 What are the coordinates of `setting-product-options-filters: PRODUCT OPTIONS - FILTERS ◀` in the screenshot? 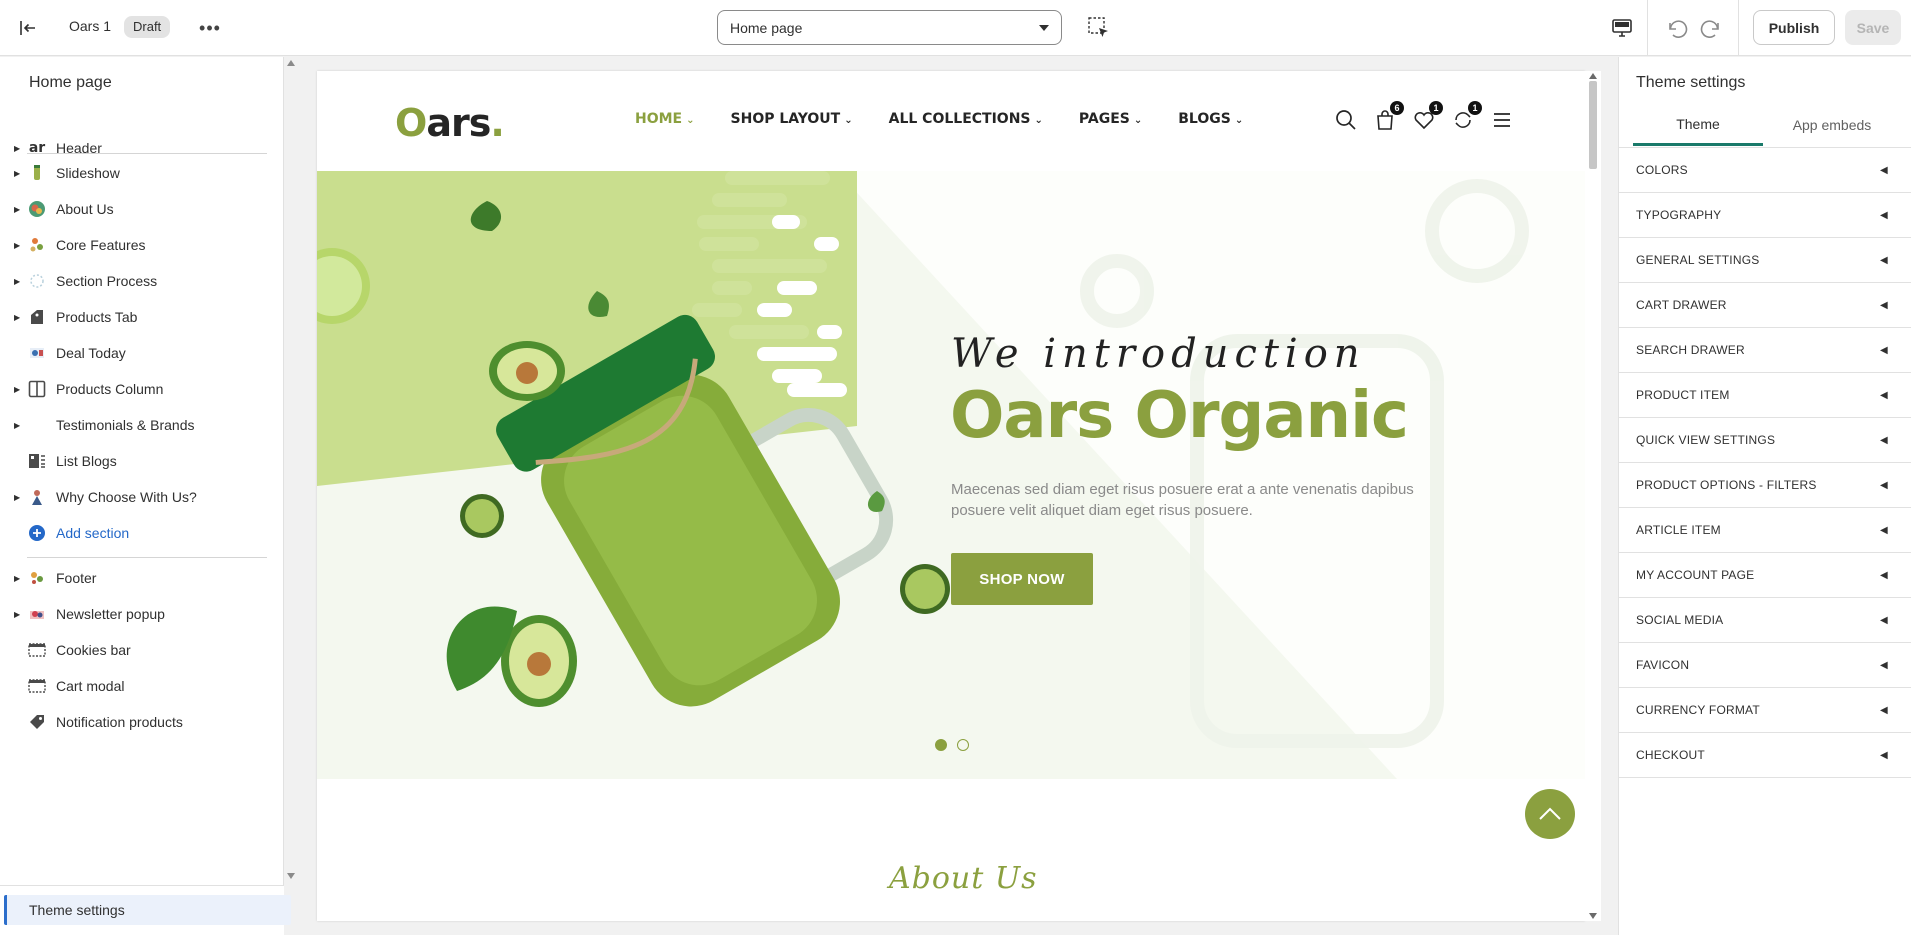 It's located at (1765, 485).